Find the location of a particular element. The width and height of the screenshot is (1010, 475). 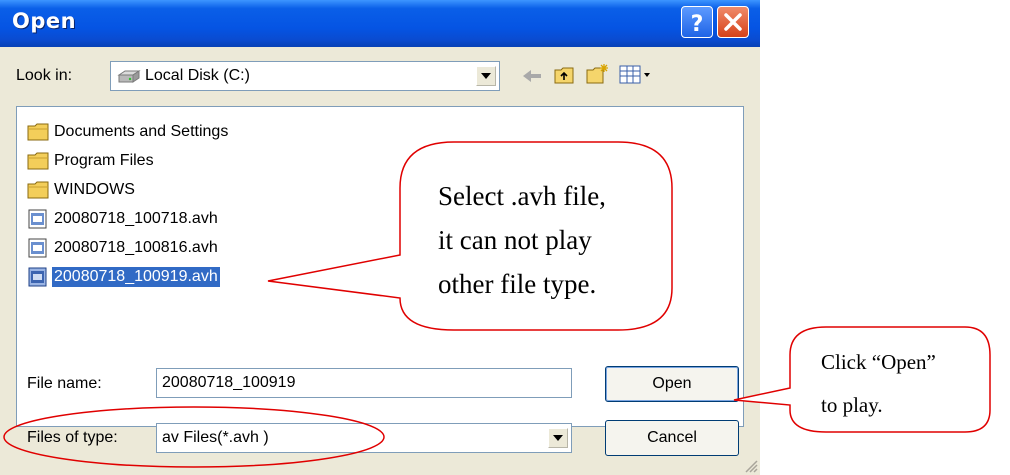

open-callout-line2: to play. is located at coordinates (852, 405).